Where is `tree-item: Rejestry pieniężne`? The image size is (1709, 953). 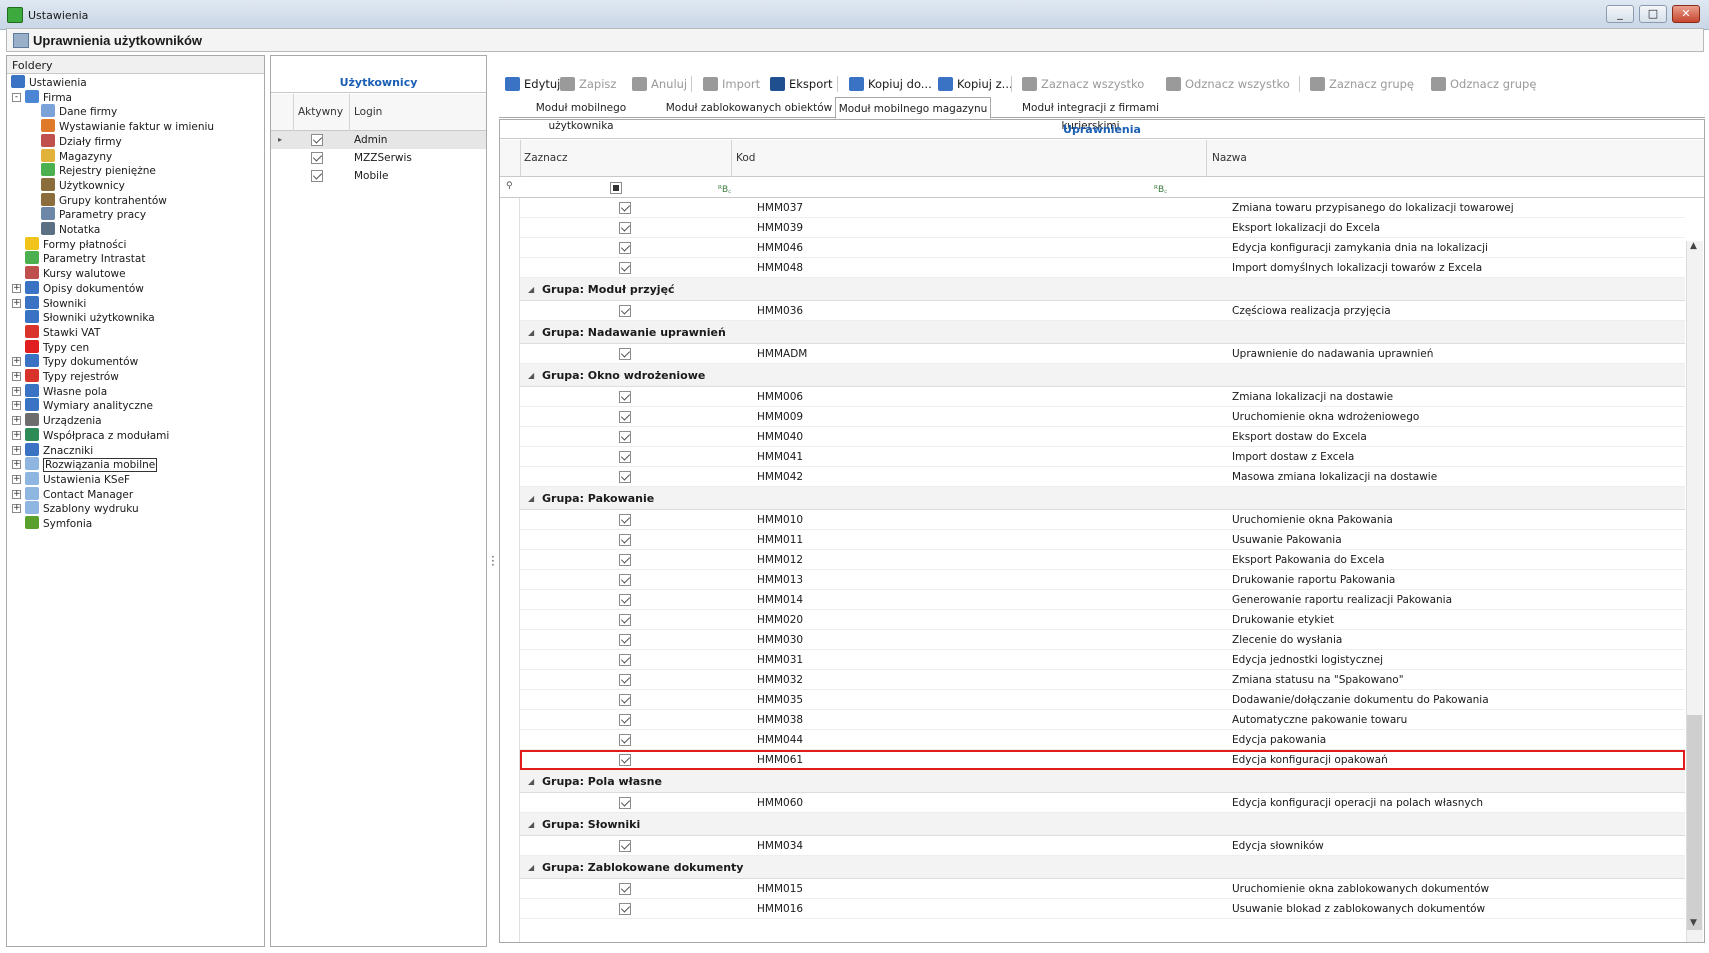
tree-item: Rejestry pieniężne is located at coordinates (98, 171).